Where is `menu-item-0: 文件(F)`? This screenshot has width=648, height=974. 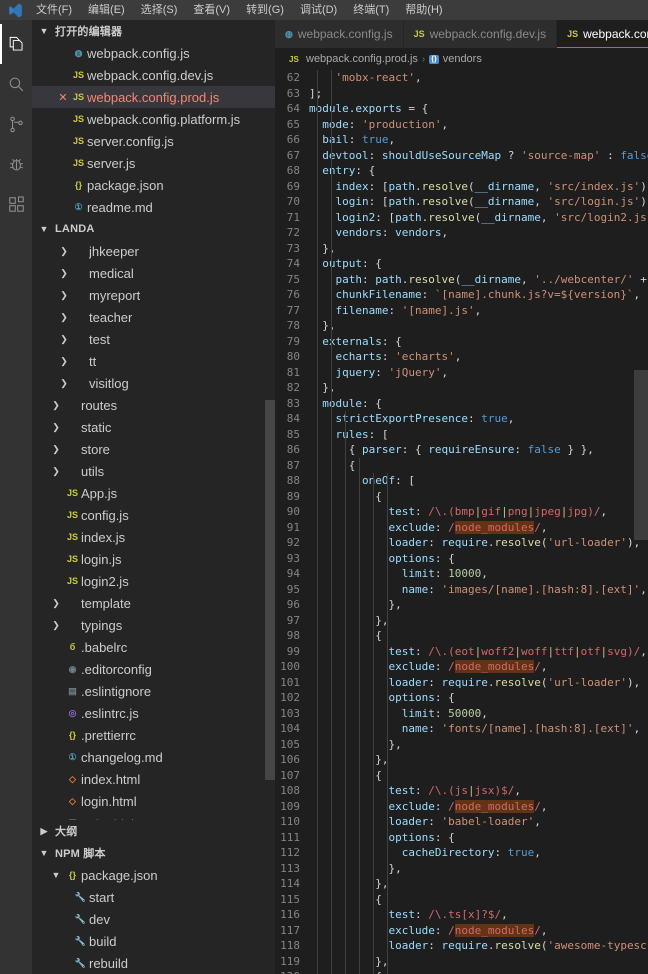
menu-item-0: 文件(F) is located at coordinates (54, 10).